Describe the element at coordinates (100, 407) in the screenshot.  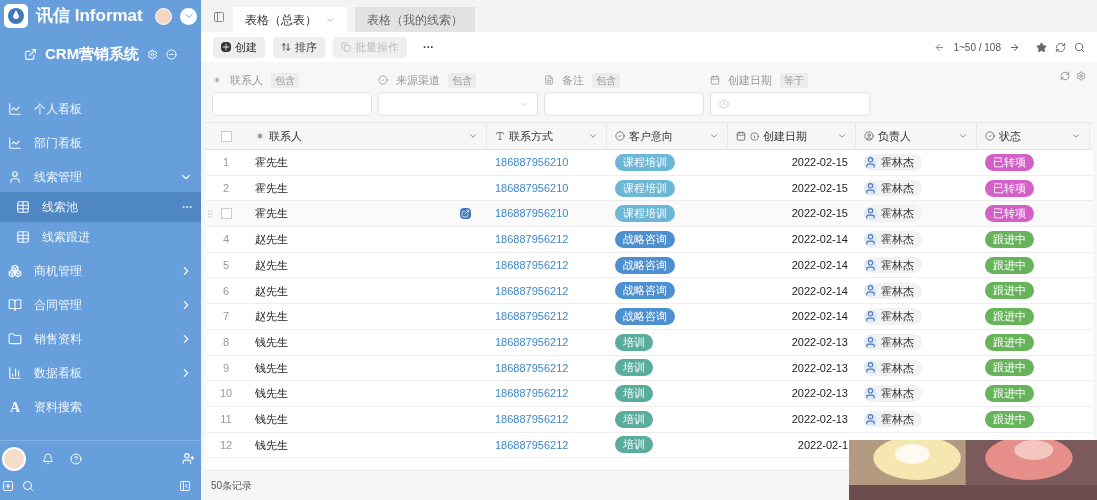
I see `sidebar-item: A 资料搜索` at that location.